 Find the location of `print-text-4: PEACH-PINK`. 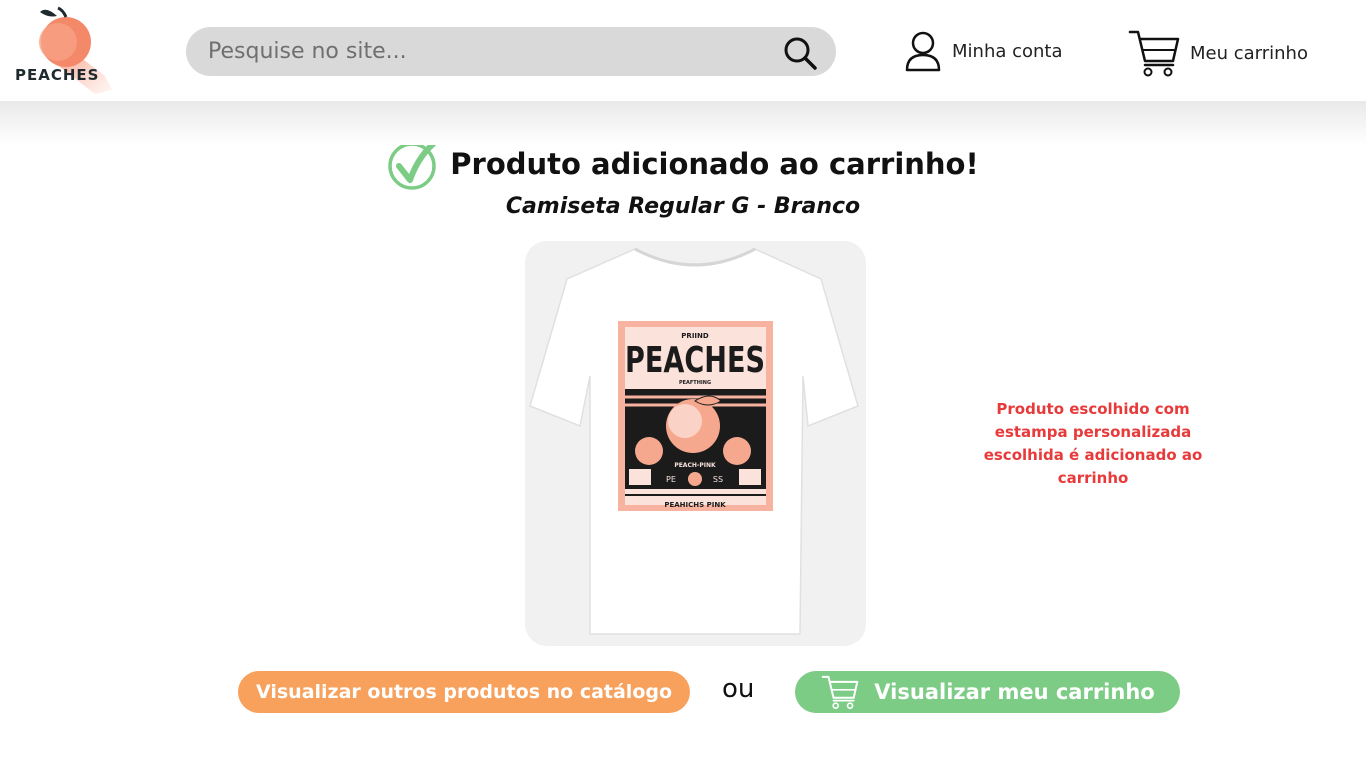

print-text-4: PEACH-PINK is located at coordinates (695, 465).